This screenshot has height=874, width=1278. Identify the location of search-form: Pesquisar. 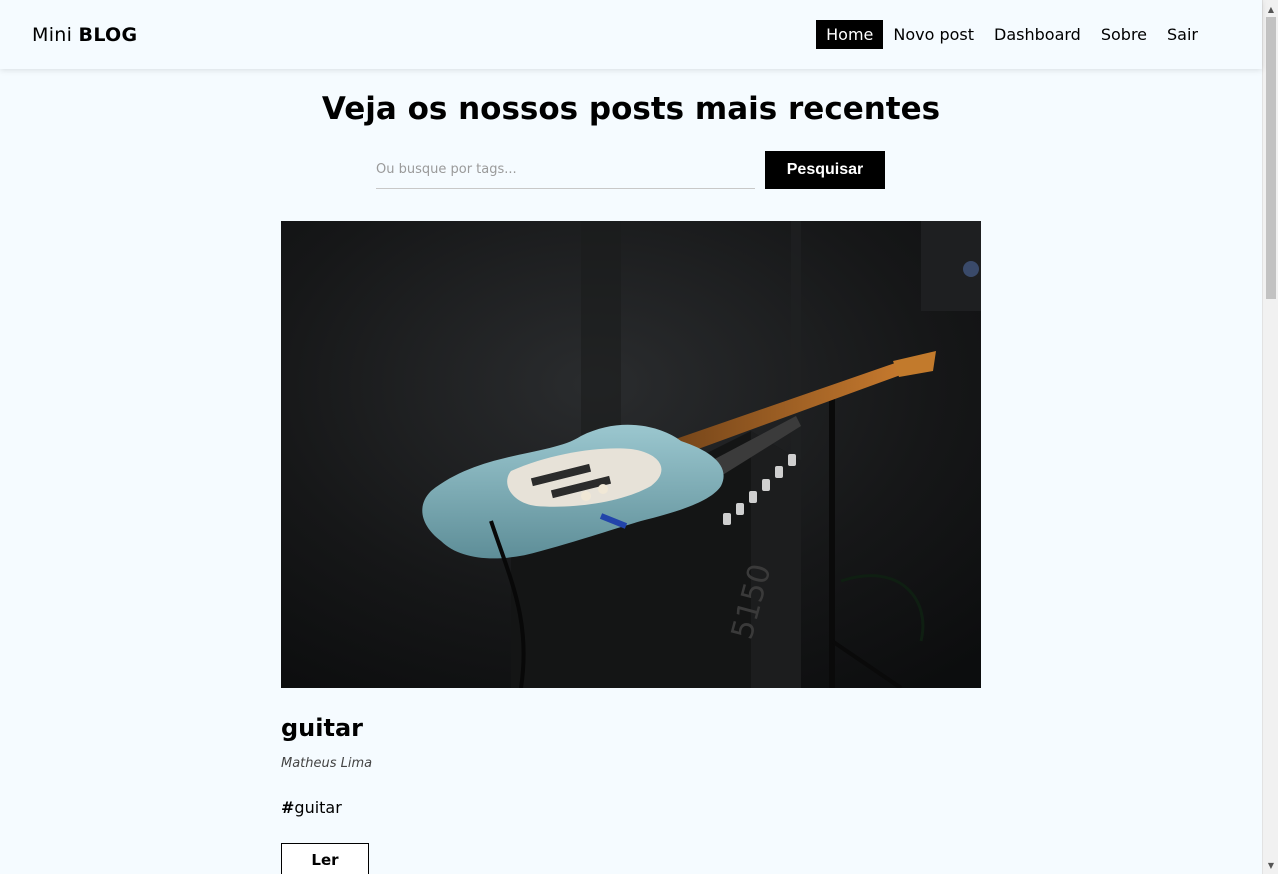
(630, 170).